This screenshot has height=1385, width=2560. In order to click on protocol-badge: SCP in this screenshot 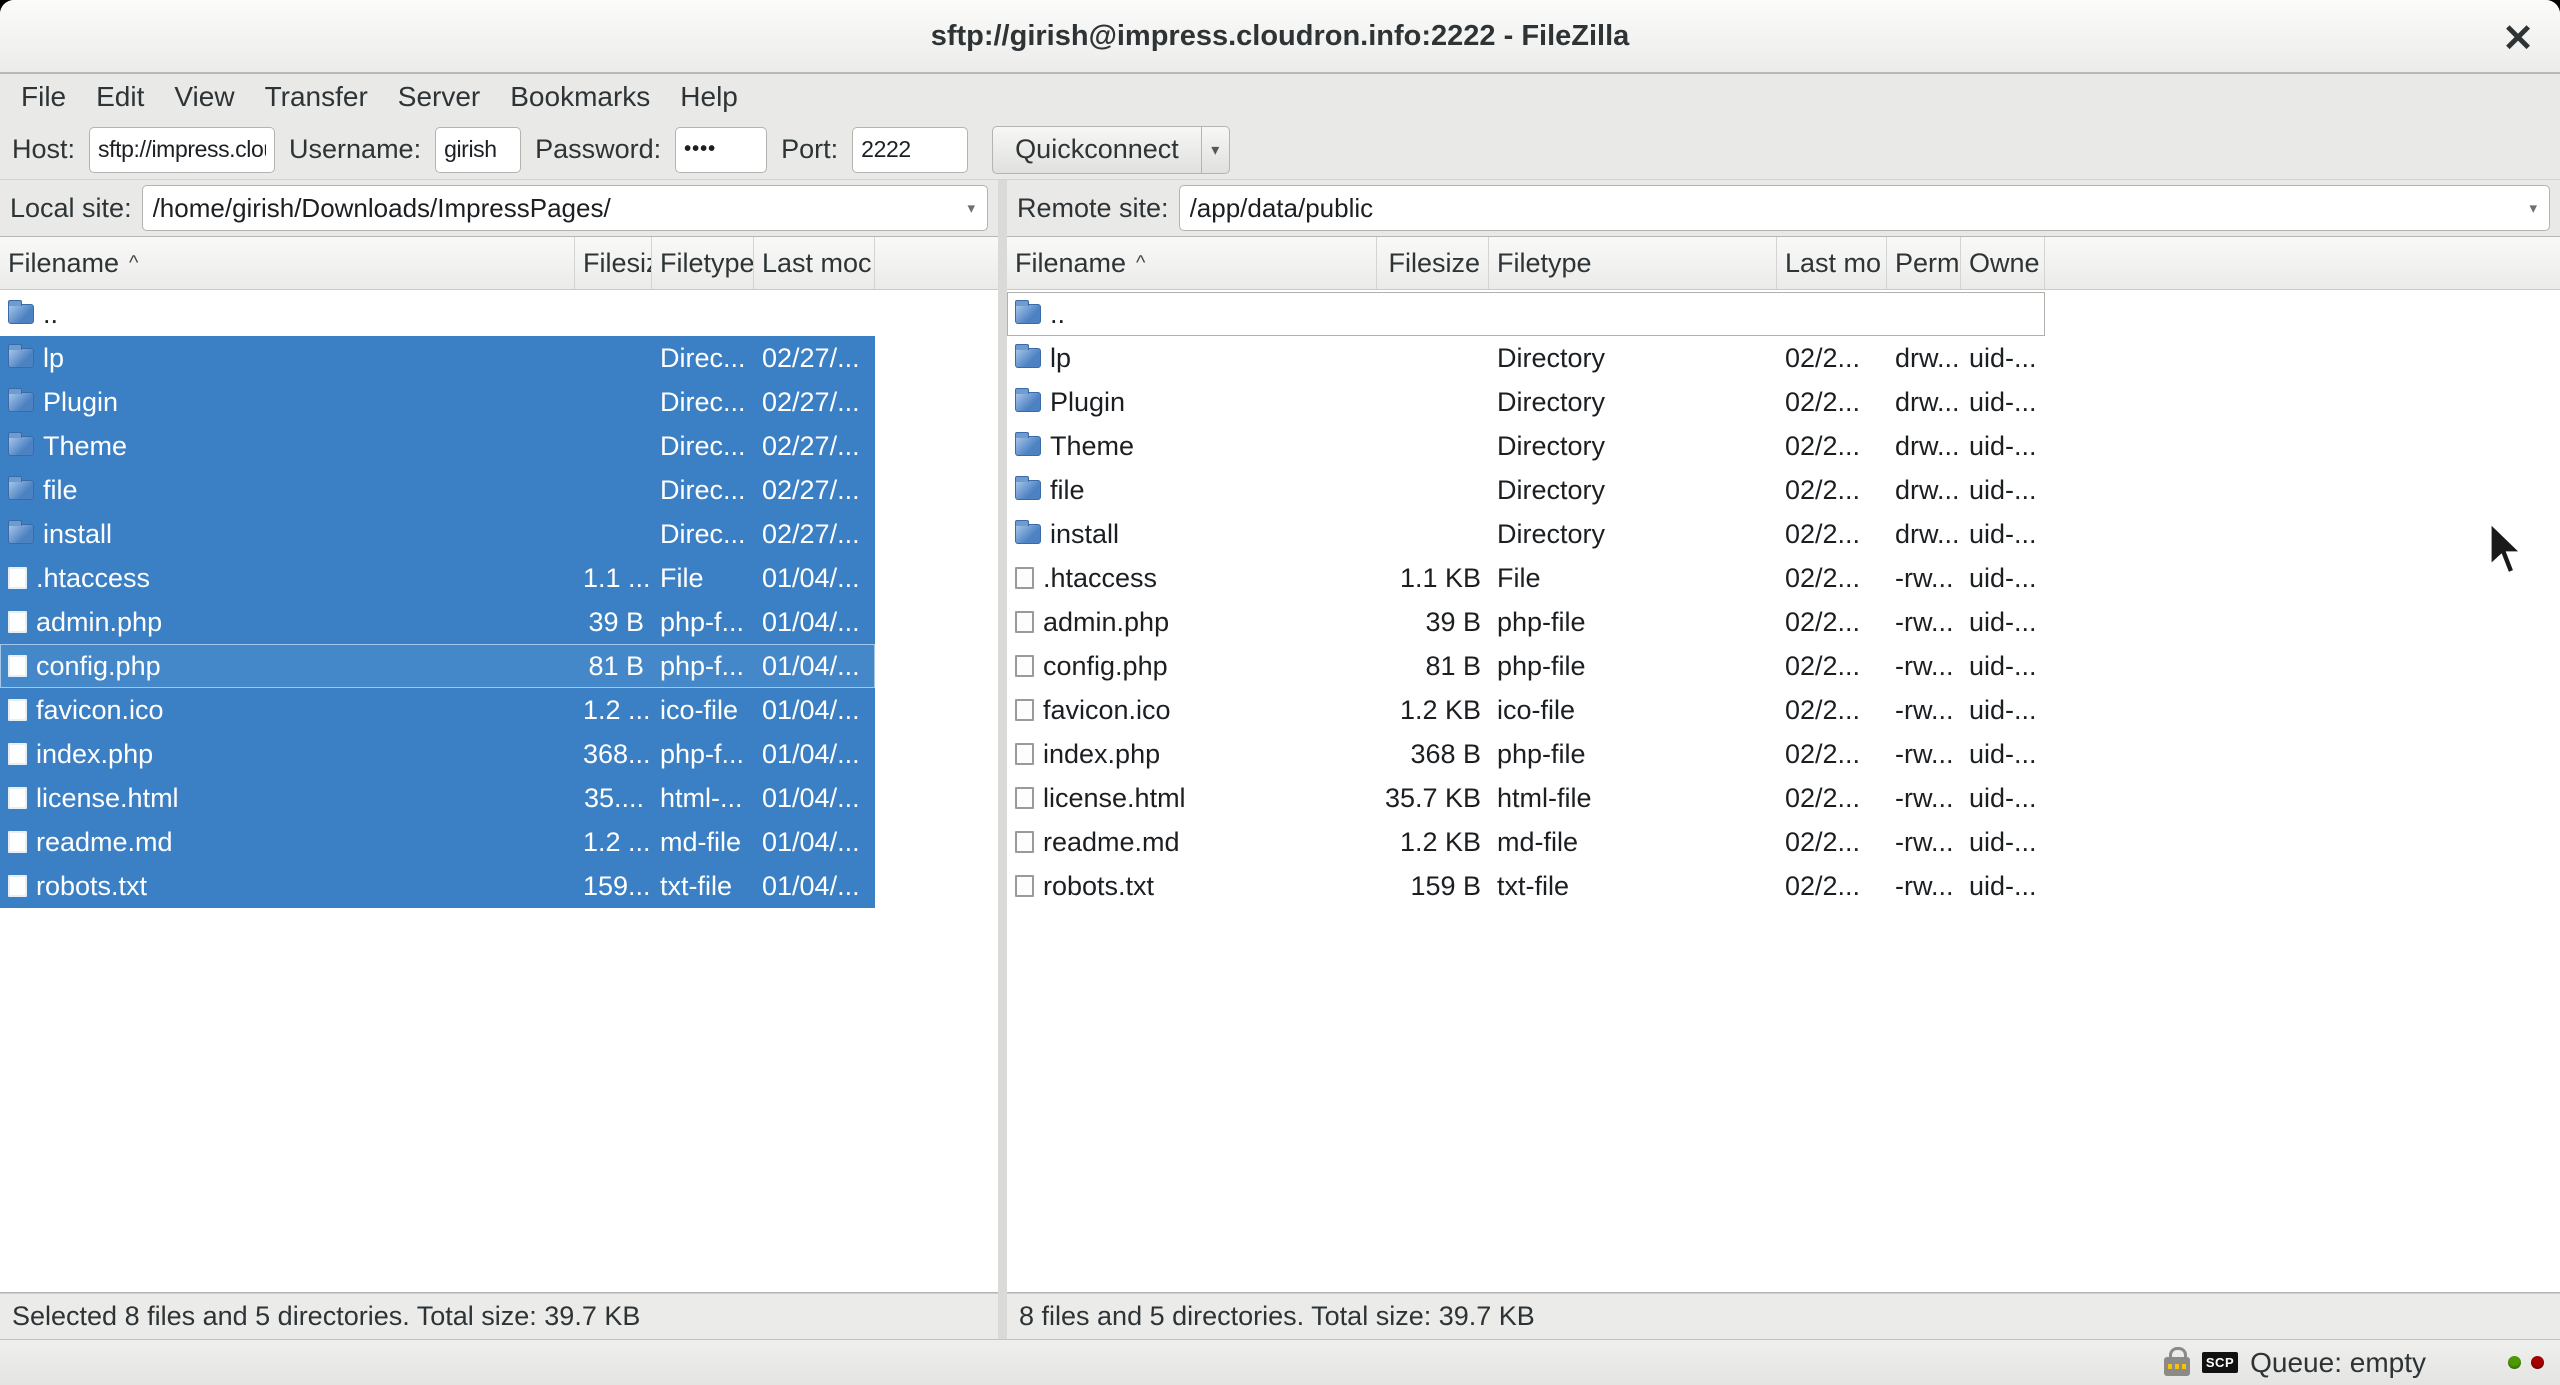, I will do `click(2220, 1362)`.